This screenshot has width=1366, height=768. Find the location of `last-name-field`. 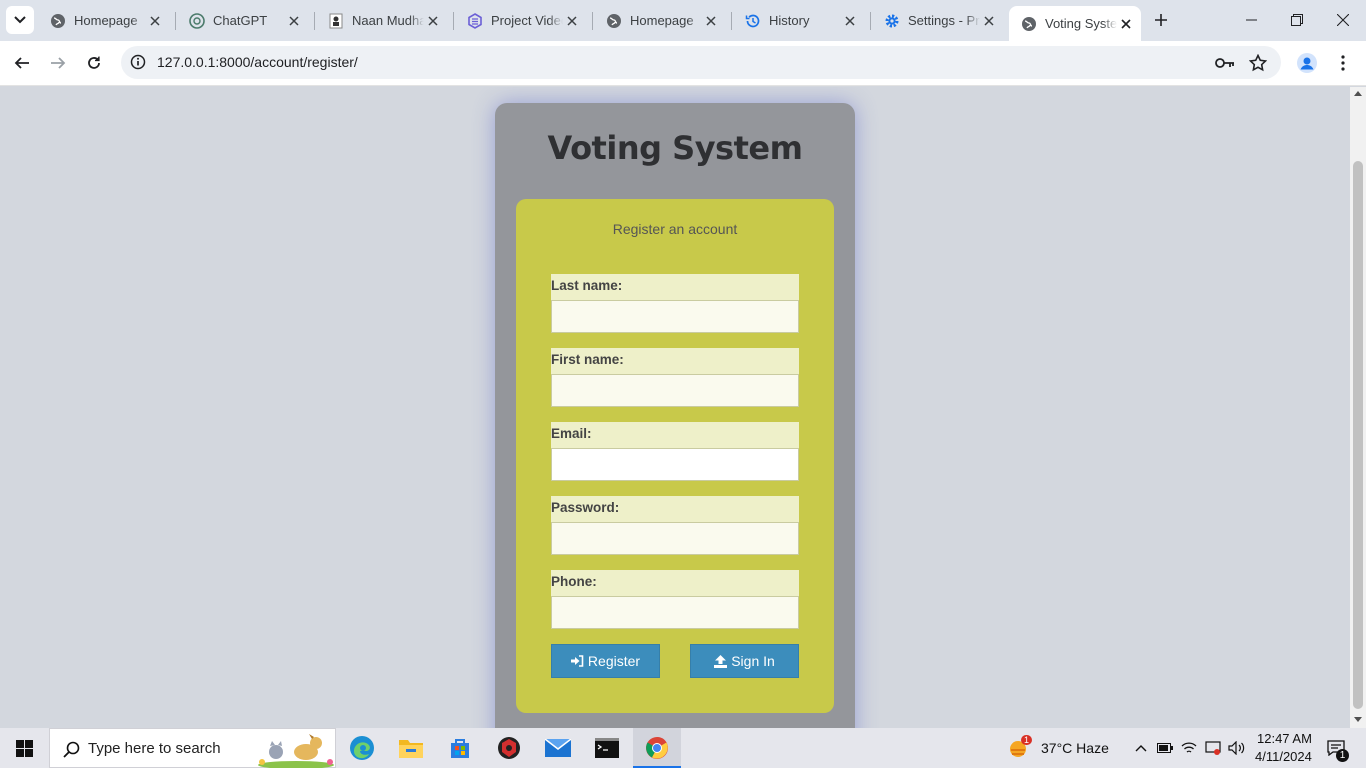

last-name-field is located at coordinates (675, 316).